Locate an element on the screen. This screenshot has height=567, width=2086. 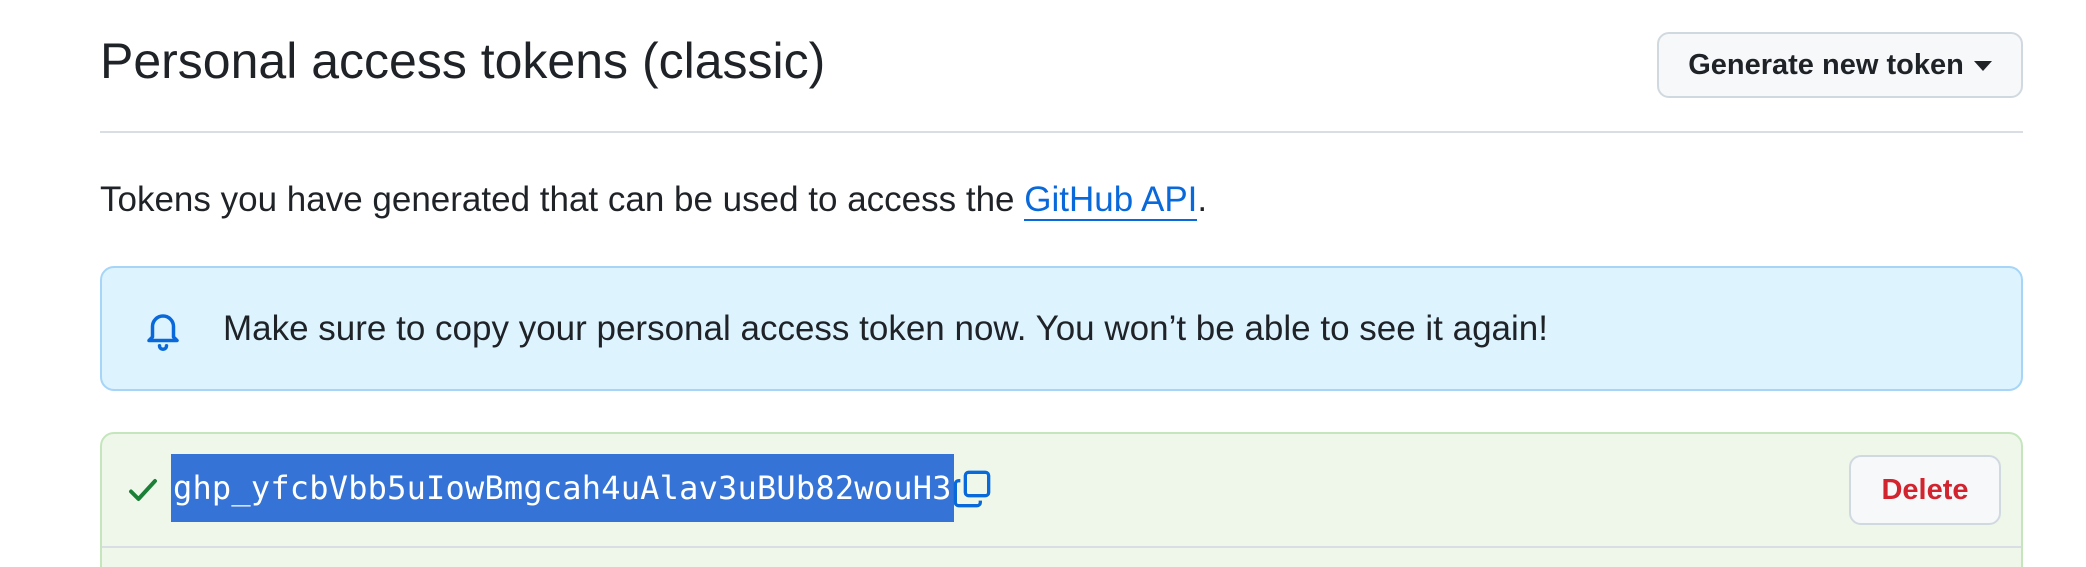
generate-new-token-label: Generate new token is located at coordinates (1826, 64).